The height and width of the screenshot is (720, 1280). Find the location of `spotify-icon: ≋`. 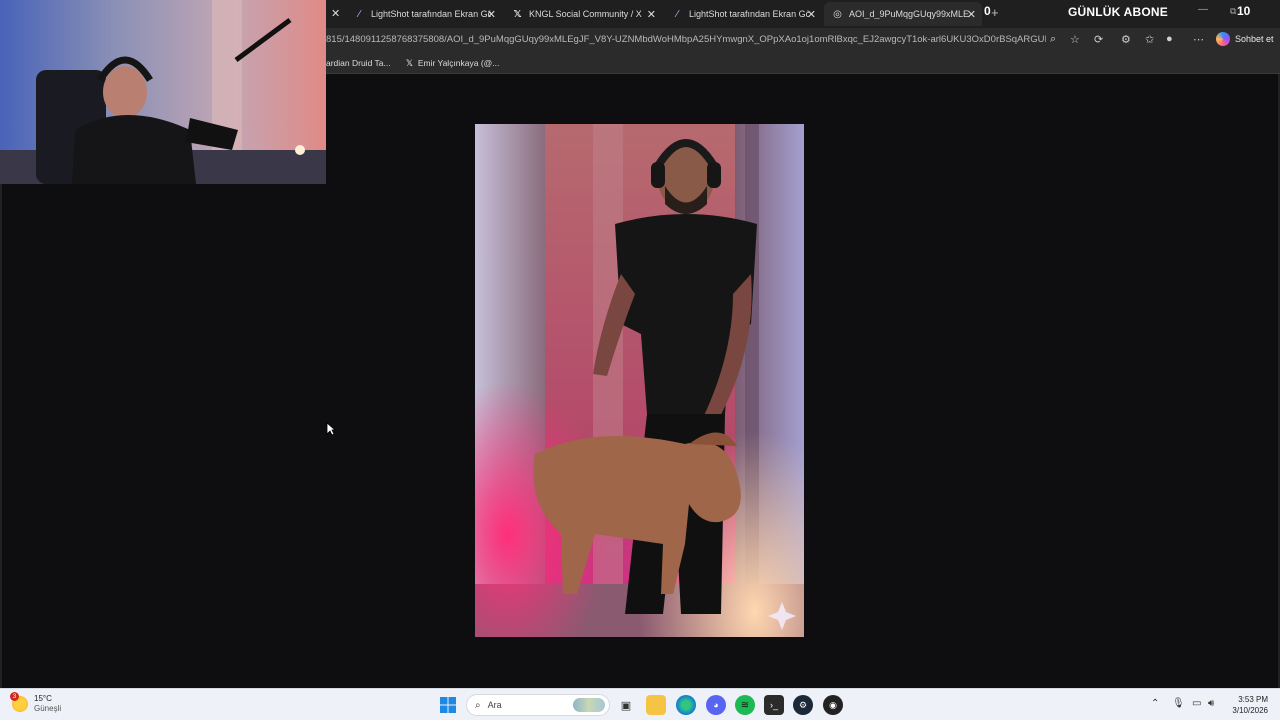

spotify-icon: ≋ is located at coordinates (745, 705).